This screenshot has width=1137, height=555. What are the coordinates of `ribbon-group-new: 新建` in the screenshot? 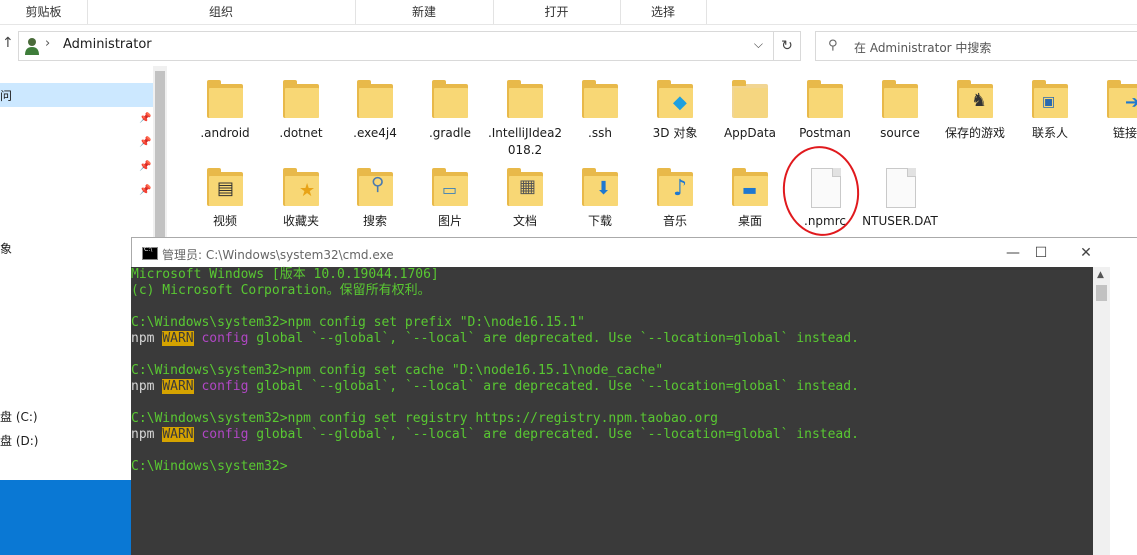 It's located at (424, 12).